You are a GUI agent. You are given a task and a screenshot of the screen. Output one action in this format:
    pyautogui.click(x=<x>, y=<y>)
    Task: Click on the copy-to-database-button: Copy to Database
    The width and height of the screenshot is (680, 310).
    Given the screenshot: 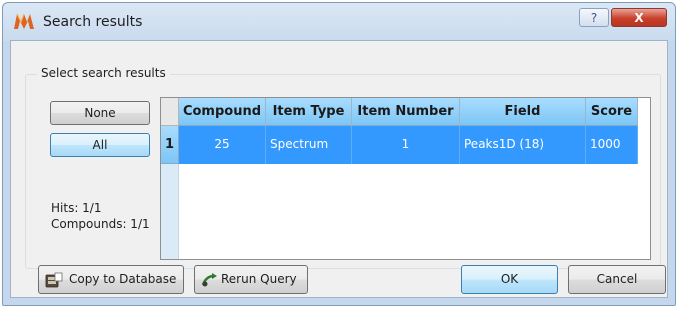 What is the action you would take?
    pyautogui.click(x=111, y=279)
    